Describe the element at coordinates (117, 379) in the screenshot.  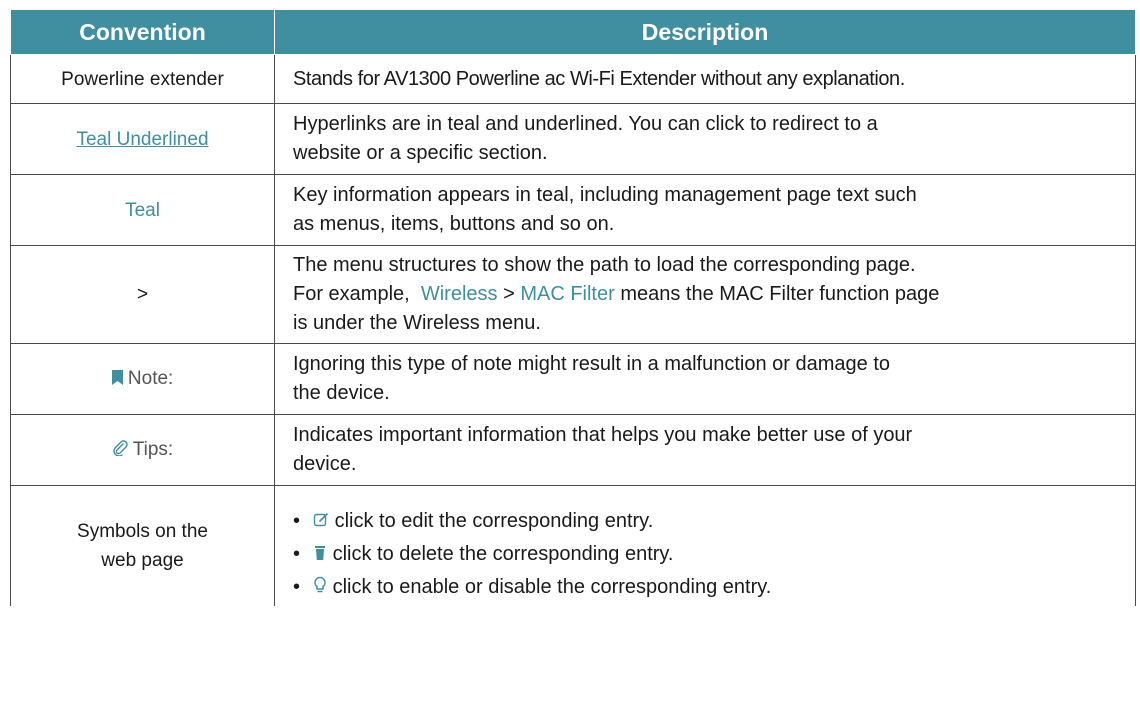
I see `bookmark-icon` at that location.